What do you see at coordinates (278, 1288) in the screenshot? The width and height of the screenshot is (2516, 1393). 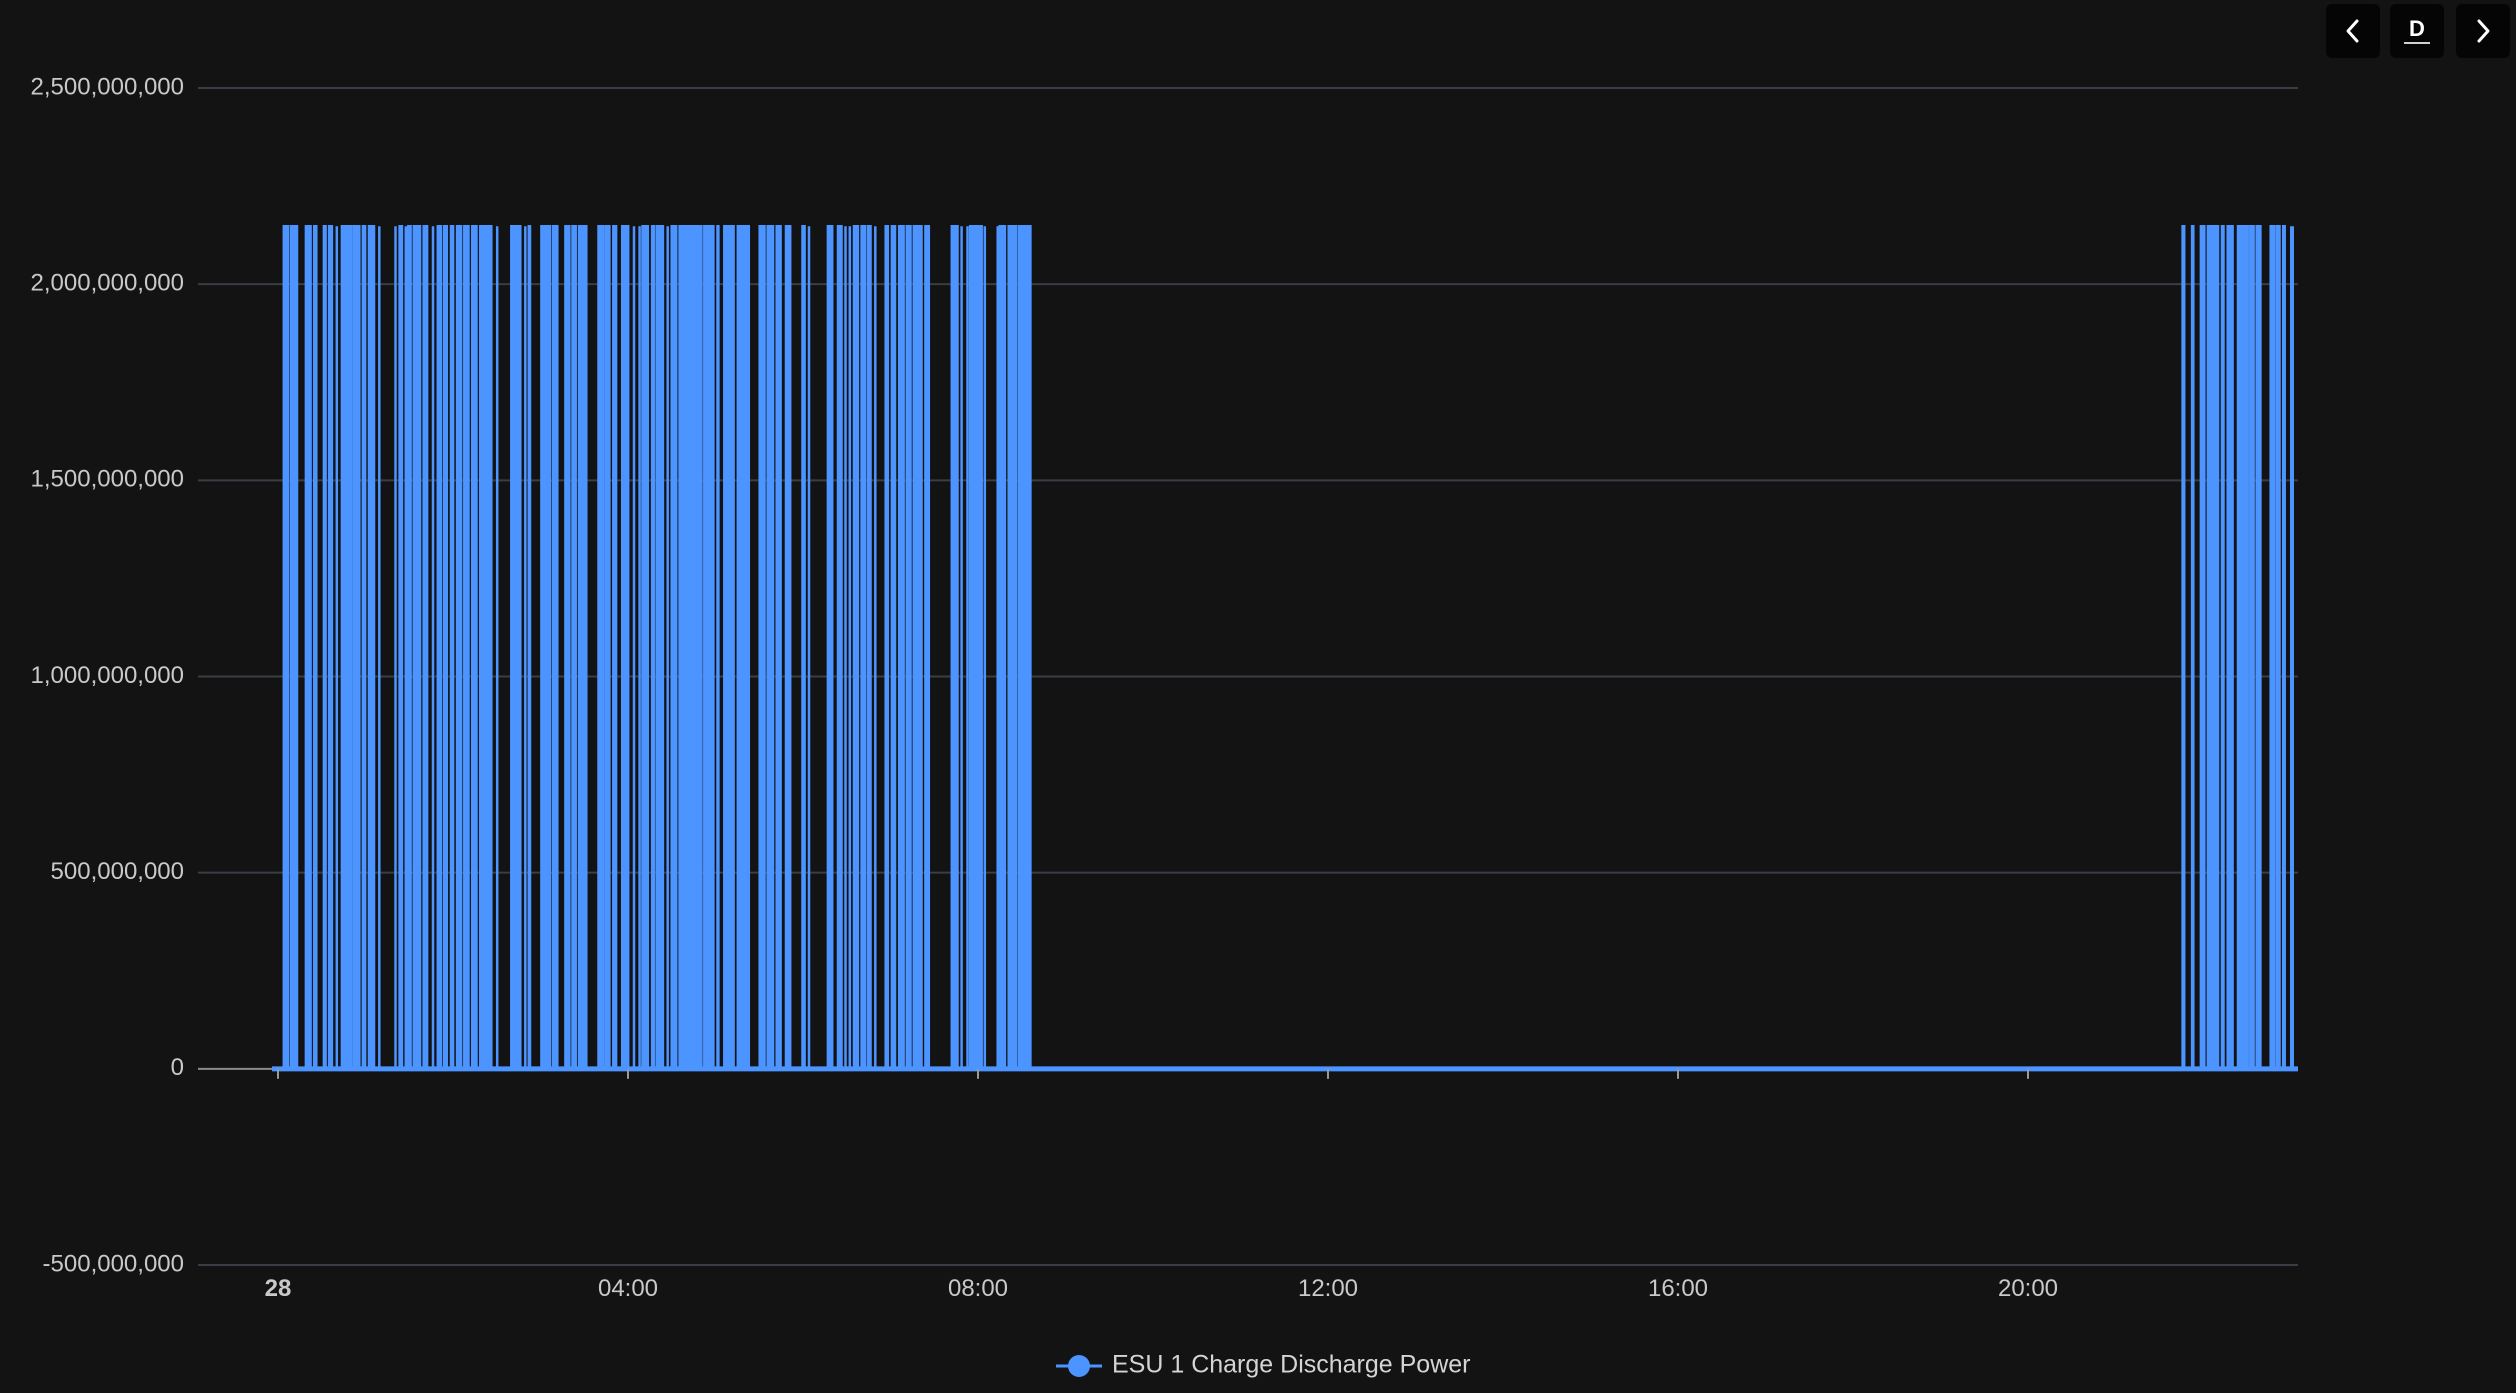 I see `x-tick-label: 28` at bounding box center [278, 1288].